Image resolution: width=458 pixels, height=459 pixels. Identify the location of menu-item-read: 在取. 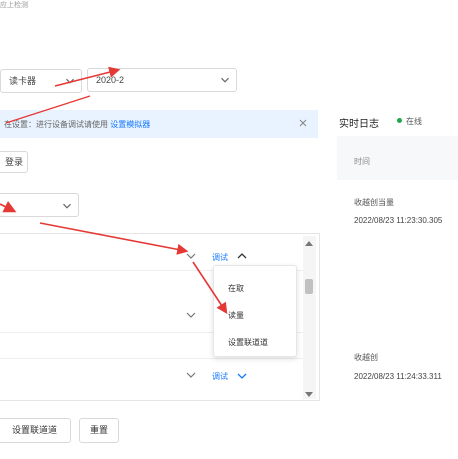
(236, 288).